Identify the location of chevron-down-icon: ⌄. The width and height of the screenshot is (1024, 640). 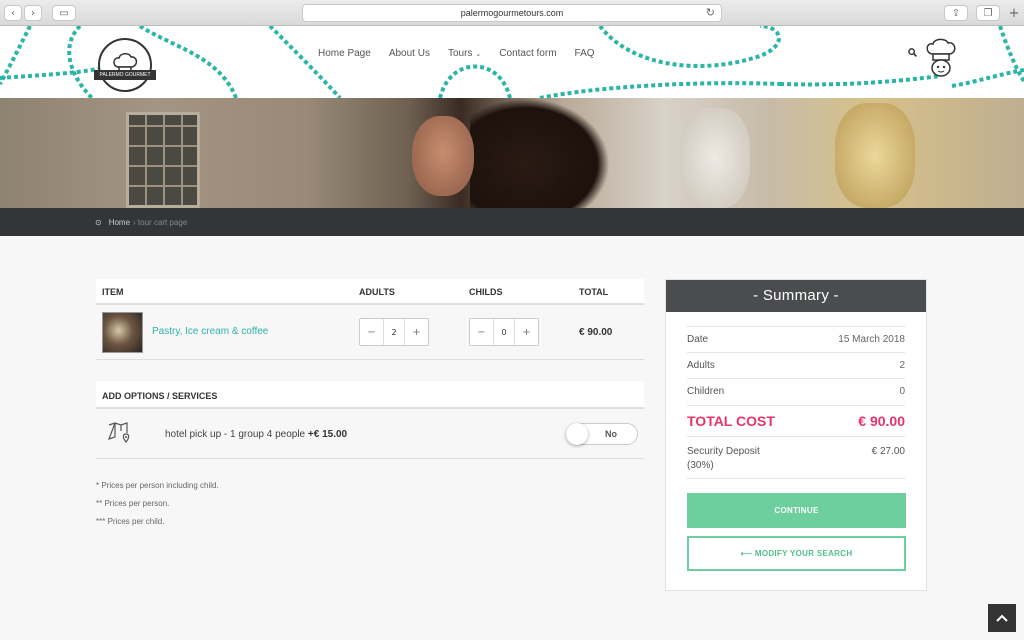
(478, 54).